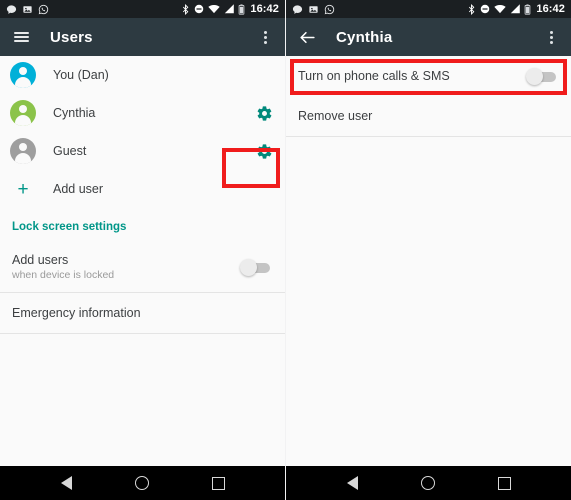 This screenshot has height=500, width=571. What do you see at coordinates (264, 151) in the screenshot?
I see `guest-settings-gear-icon` at bounding box center [264, 151].